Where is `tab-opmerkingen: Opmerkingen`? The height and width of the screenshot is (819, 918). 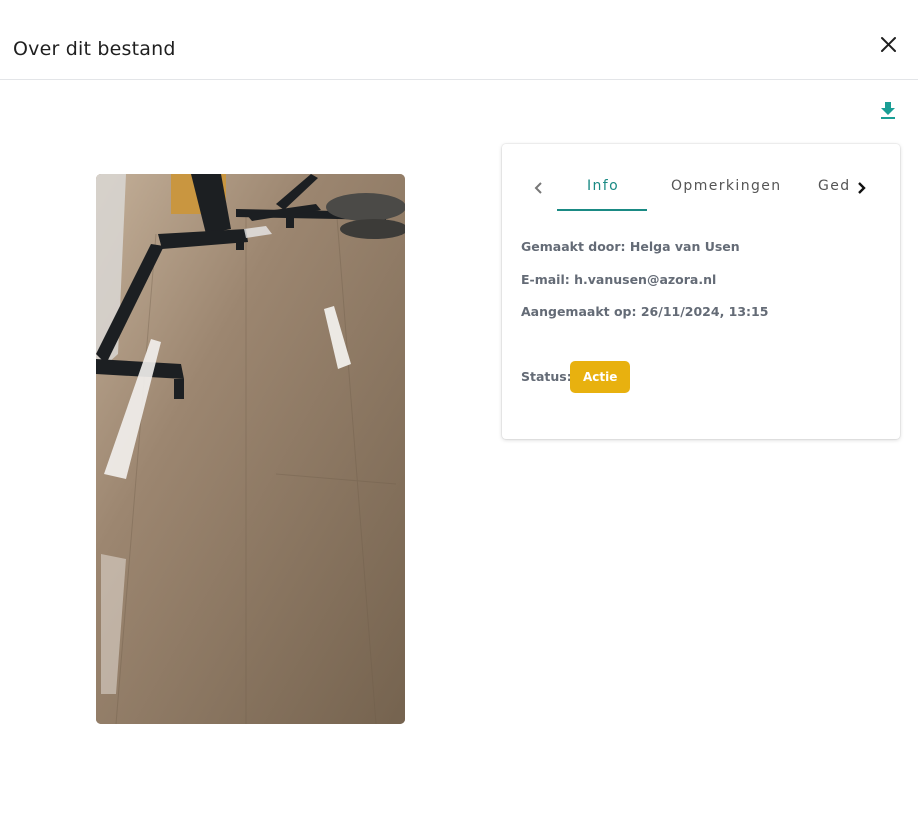 tab-opmerkingen: Opmerkingen is located at coordinates (726, 186).